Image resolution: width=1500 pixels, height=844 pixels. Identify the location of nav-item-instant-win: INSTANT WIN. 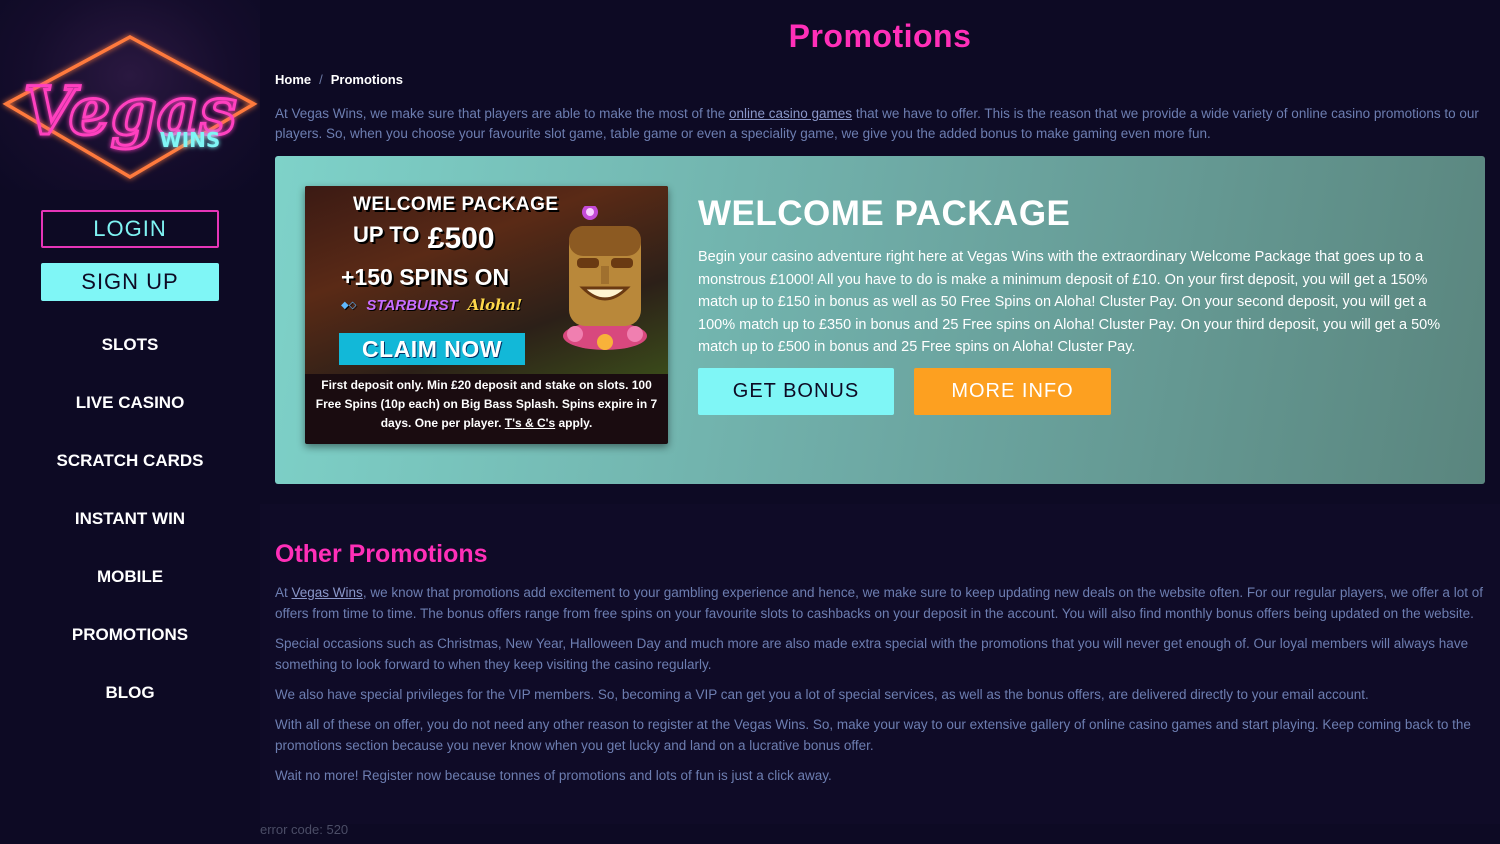
(130, 519).